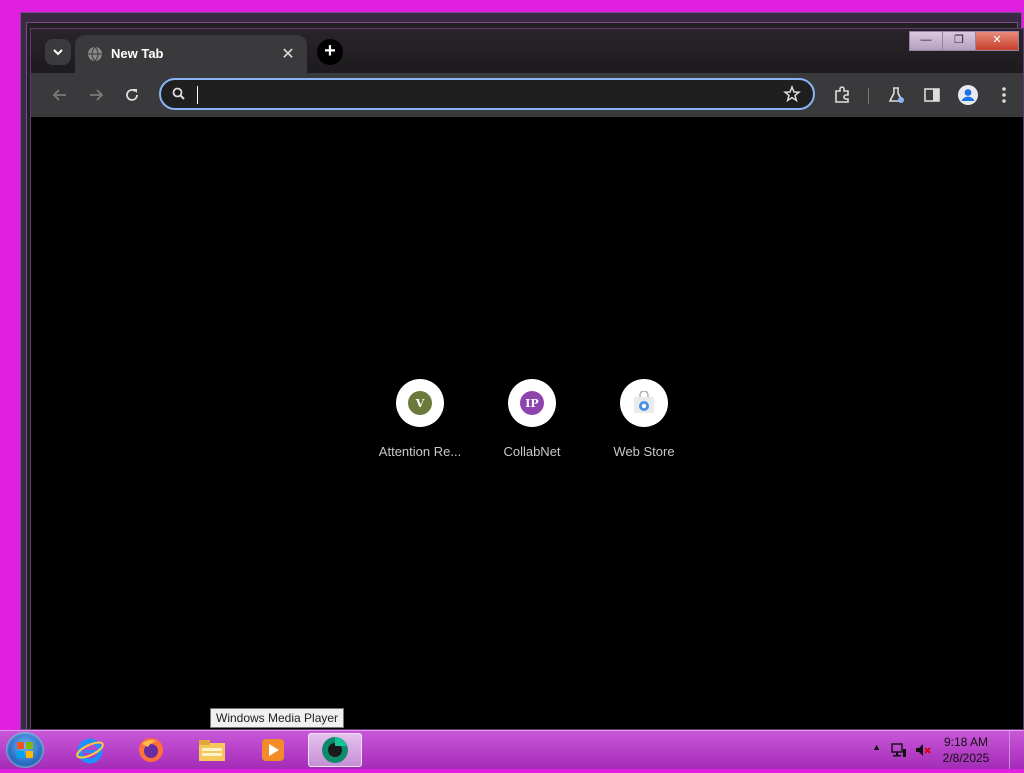 Image resolution: width=1024 pixels, height=773 pixels. What do you see at coordinates (132, 95) in the screenshot?
I see `reload-icon` at bounding box center [132, 95].